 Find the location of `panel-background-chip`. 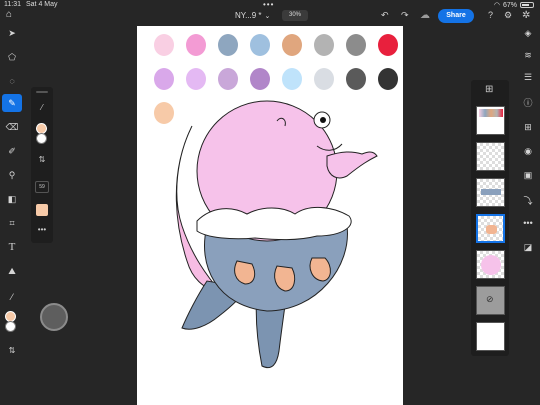

panel-background-chip is located at coordinates (41, 138).